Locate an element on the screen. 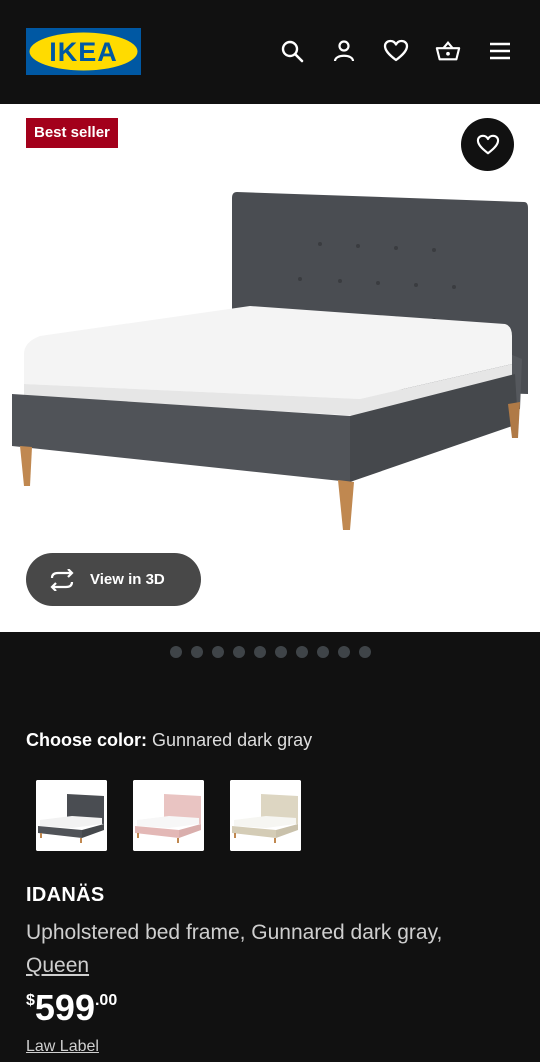 Image resolution: width=540 pixels, height=1062 pixels. law-label-link: Law Label is located at coordinates (62, 1047).